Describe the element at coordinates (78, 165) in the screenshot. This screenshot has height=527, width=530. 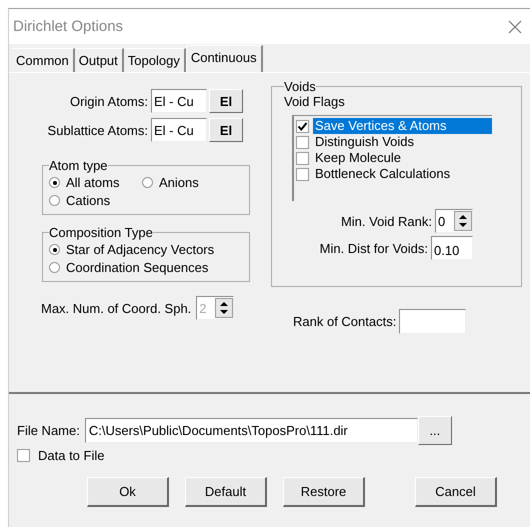
I see `group-title: Atom type` at that location.